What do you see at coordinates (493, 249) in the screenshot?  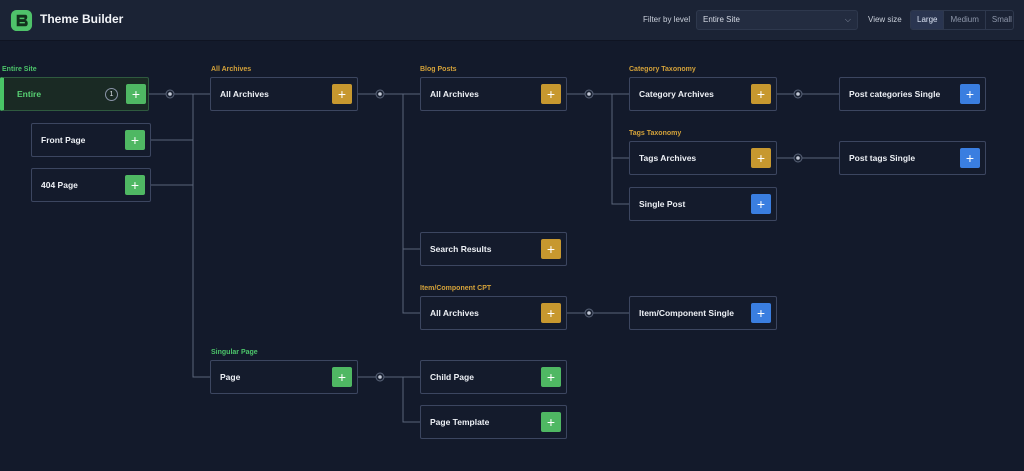 I see `node-search-results: Search Results +` at bounding box center [493, 249].